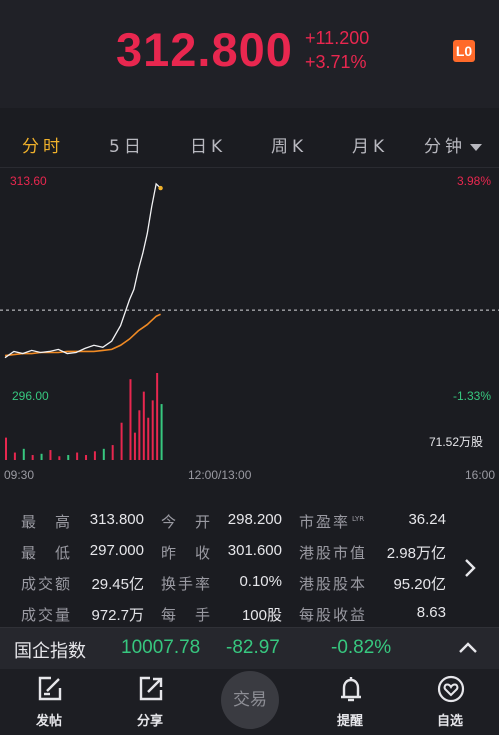 This screenshot has height=735, width=499. Describe the element at coordinates (220, 475) in the screenshot. I see `time-mid-label: 12:00/13:00` at that location.